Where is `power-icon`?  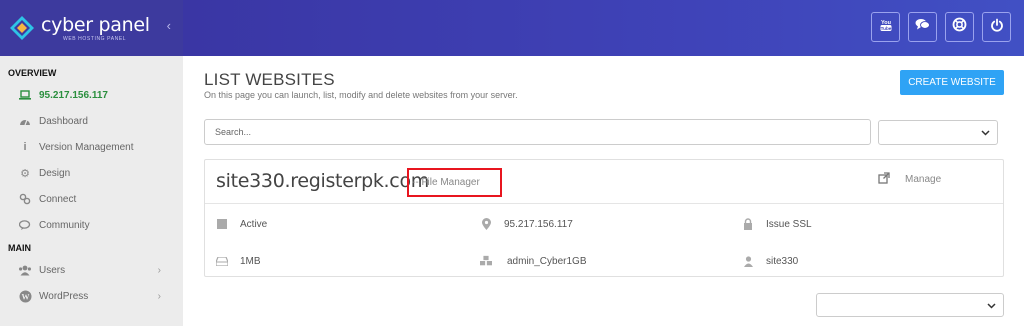 power-icon is located at coordinates (997, 27).